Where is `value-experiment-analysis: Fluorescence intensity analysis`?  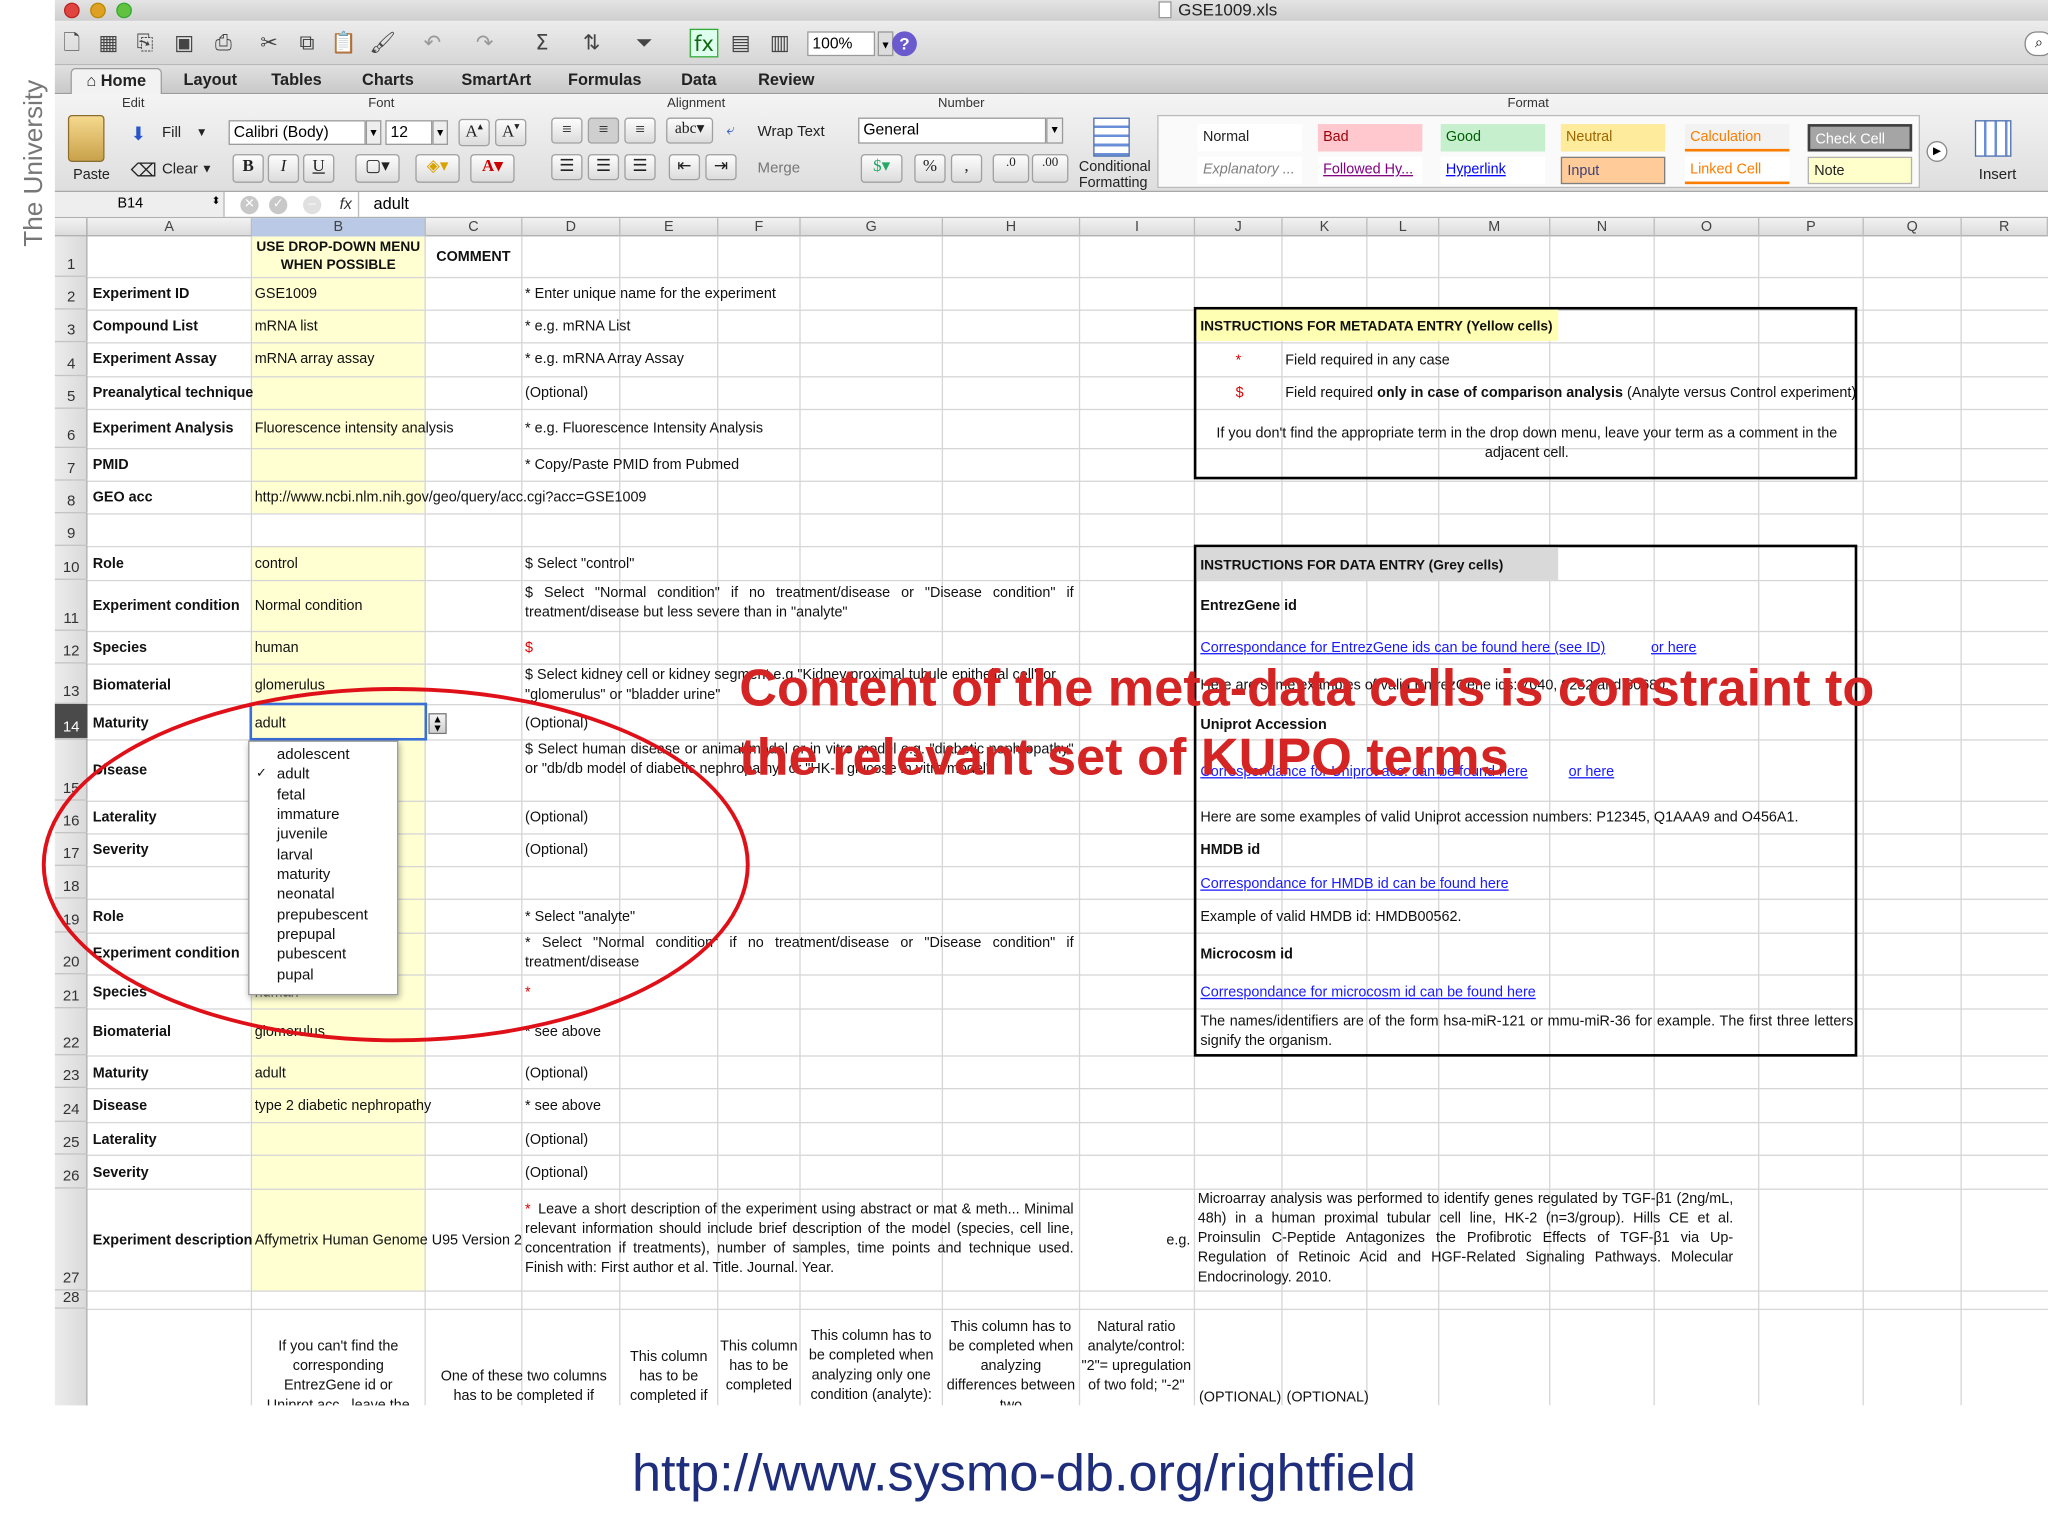
value-experiment-analysis: Fluorescence intensity analysis is located at coordinates (354, 428).